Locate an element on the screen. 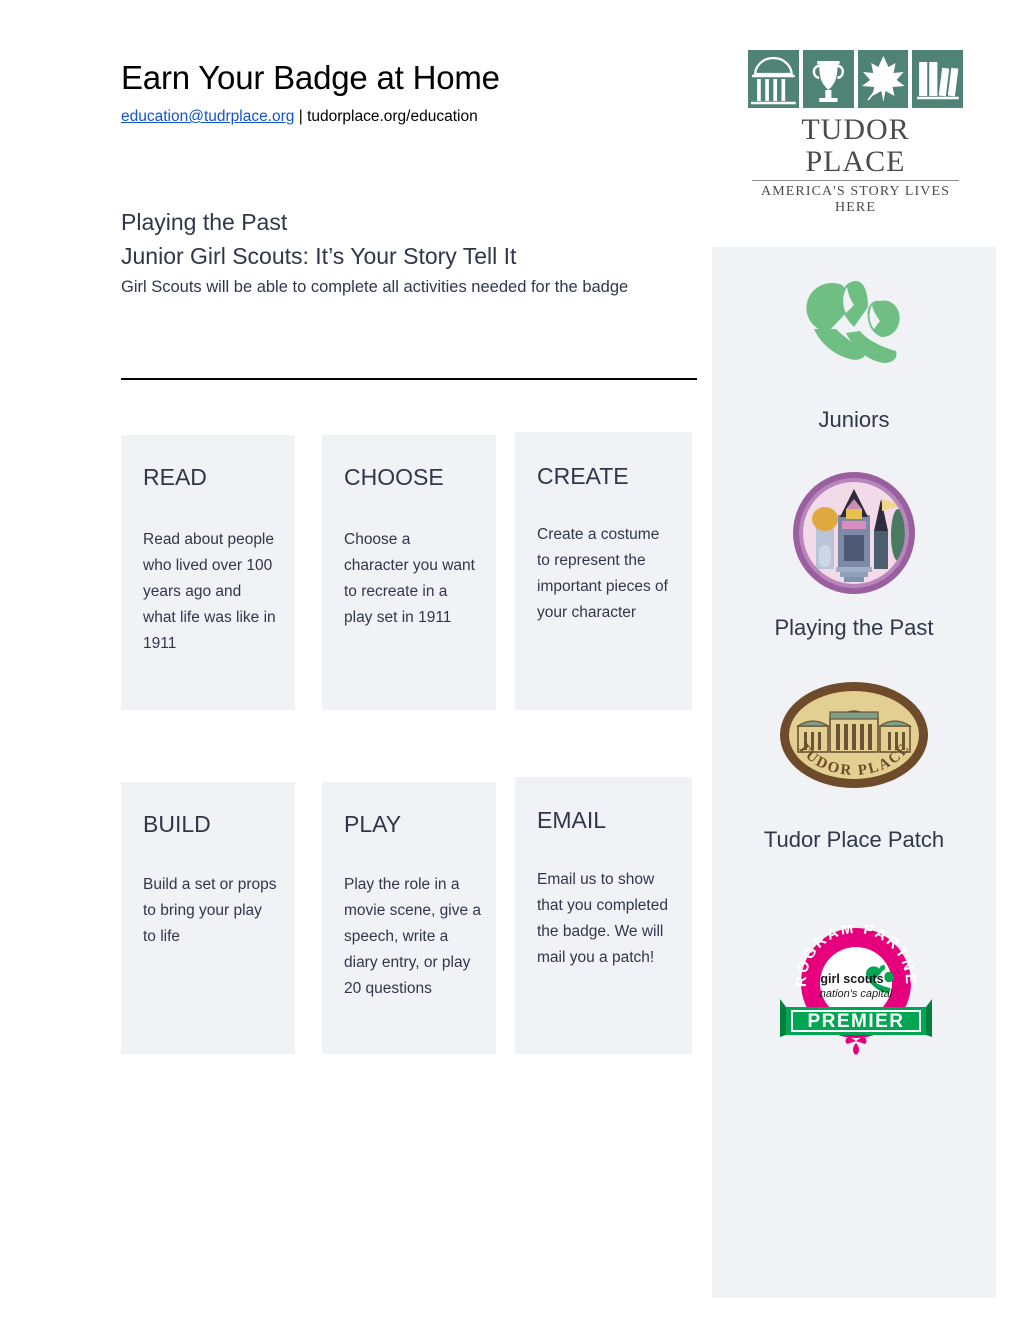  activity-title: CREATE is located at coordinates (583, 476).